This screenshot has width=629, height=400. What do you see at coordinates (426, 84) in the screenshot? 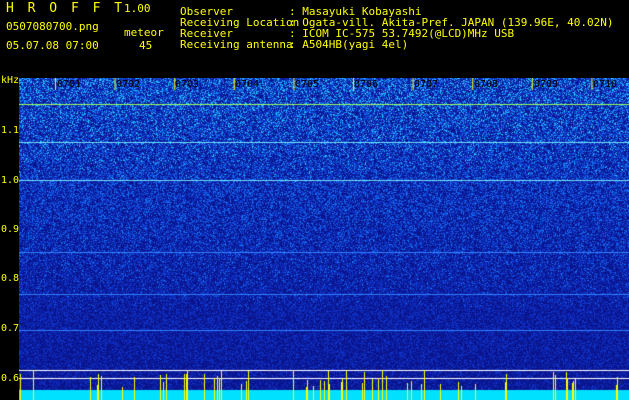
I see `time-marker: 0707` at bounding box center [426, 84].